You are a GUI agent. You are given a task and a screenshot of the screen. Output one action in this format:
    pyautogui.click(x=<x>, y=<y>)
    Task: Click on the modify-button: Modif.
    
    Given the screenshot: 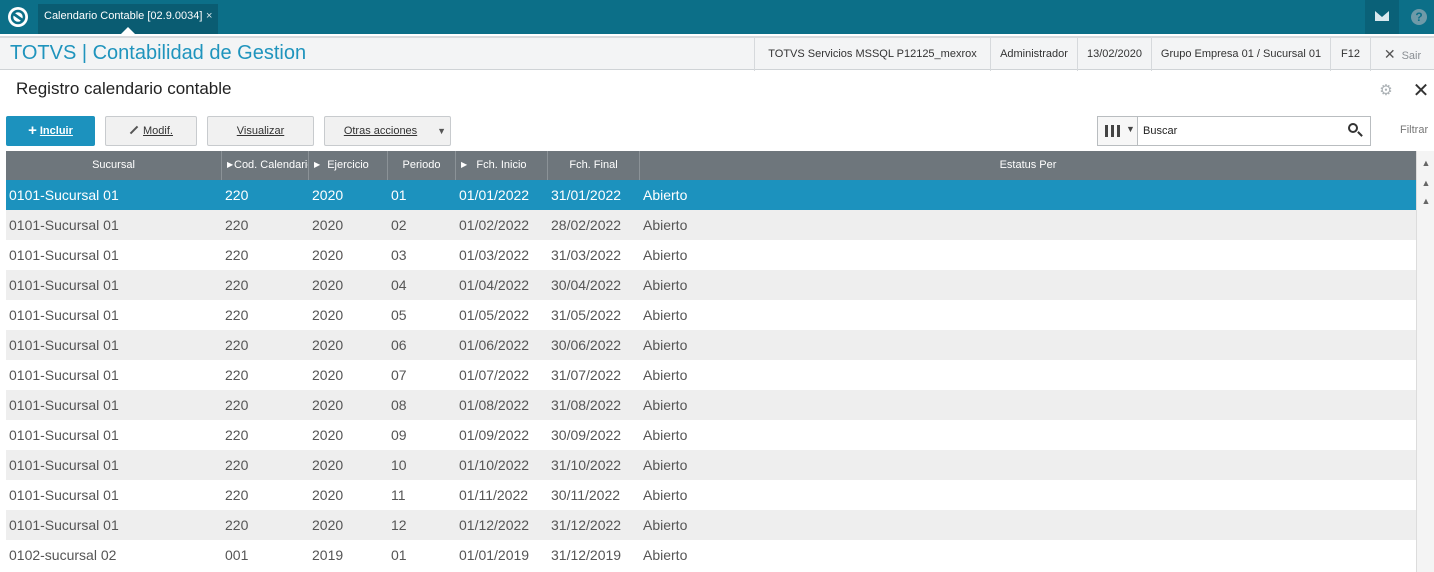 What is the action you would take?
    pyautogui.click(x=151, y=131)
    